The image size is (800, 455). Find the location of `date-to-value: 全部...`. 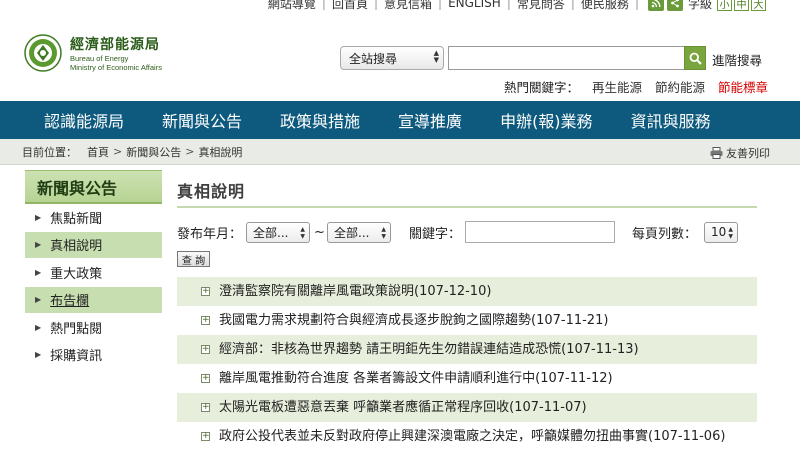

date-to-value: 全部... is located at coordinates (352, 232).